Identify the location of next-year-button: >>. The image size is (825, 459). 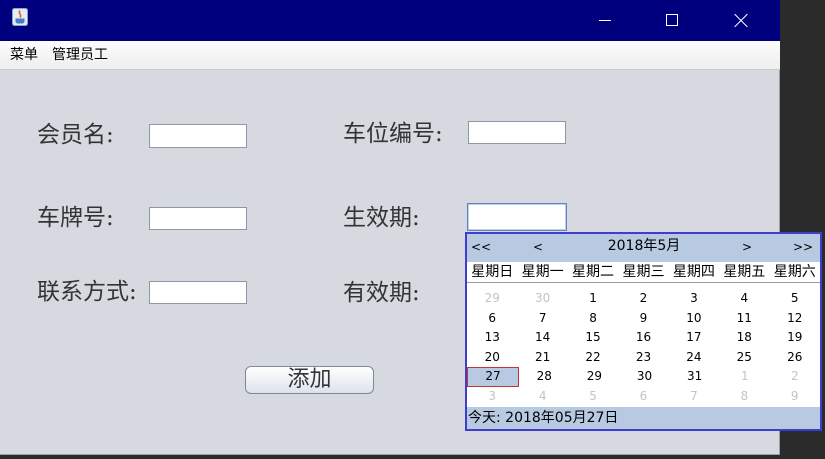
(803, 248).